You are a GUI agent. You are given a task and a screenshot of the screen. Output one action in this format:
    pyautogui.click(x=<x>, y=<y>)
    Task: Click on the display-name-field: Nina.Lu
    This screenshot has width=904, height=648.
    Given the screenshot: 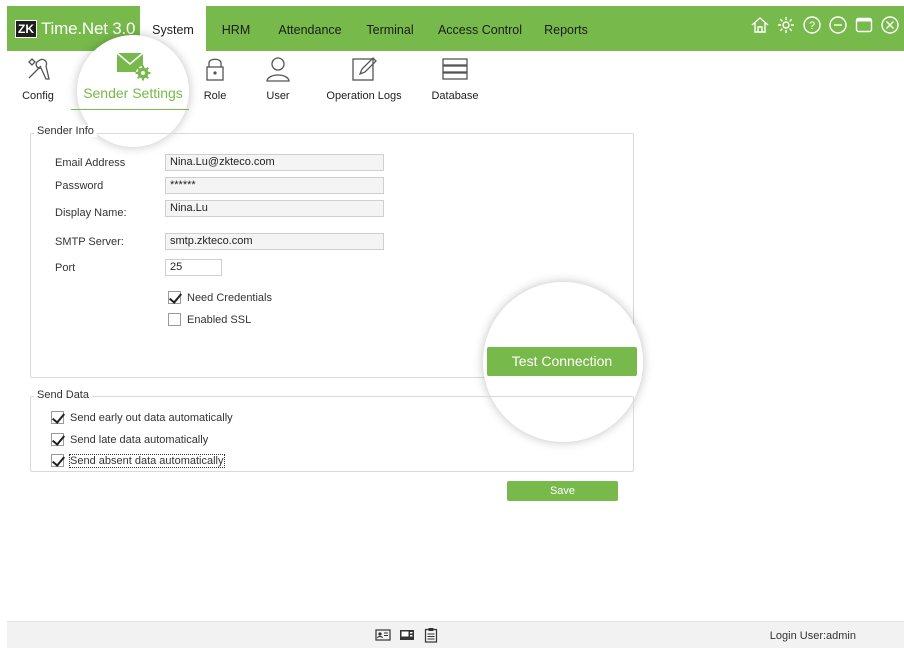 What is the action you would take?
    pyautogui.click(x=274, y=208)
    